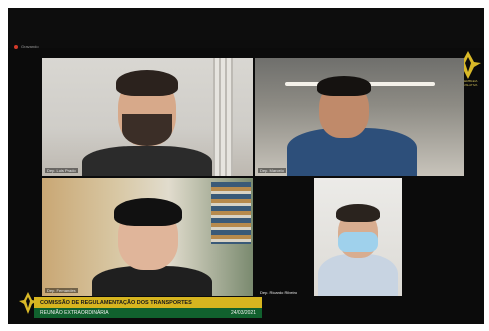  What do you see at coordinates (358, 237) in the screenshot?
I see `participant-video-tile` at bounding box center [358, 237].